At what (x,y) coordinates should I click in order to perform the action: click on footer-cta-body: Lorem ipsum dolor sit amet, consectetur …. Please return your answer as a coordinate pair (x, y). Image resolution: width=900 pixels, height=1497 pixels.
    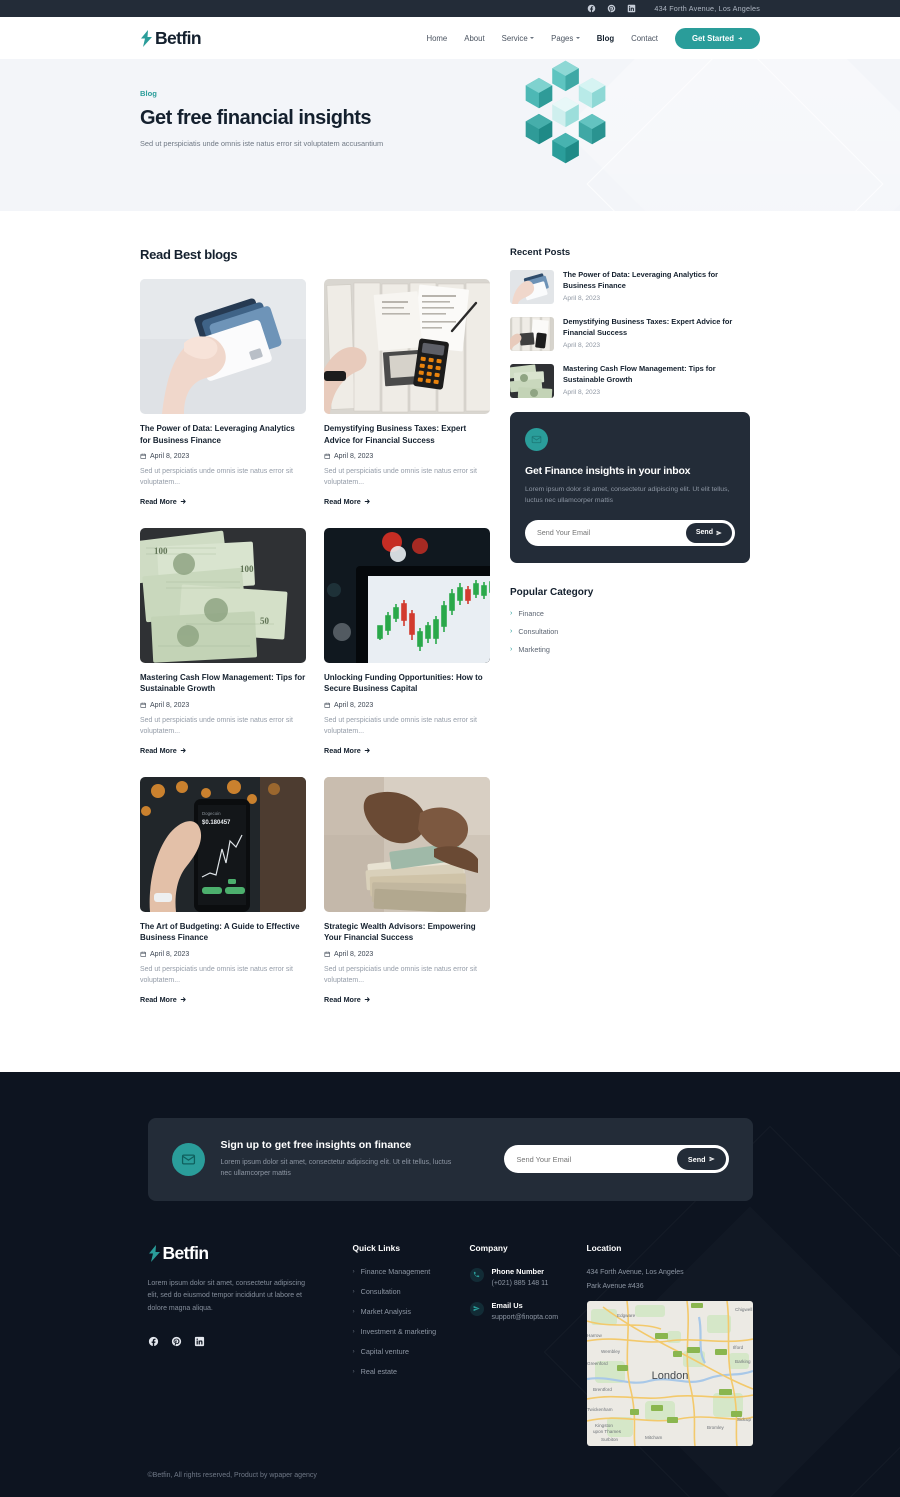
    Looking at the image, I should click on (336, 1168).